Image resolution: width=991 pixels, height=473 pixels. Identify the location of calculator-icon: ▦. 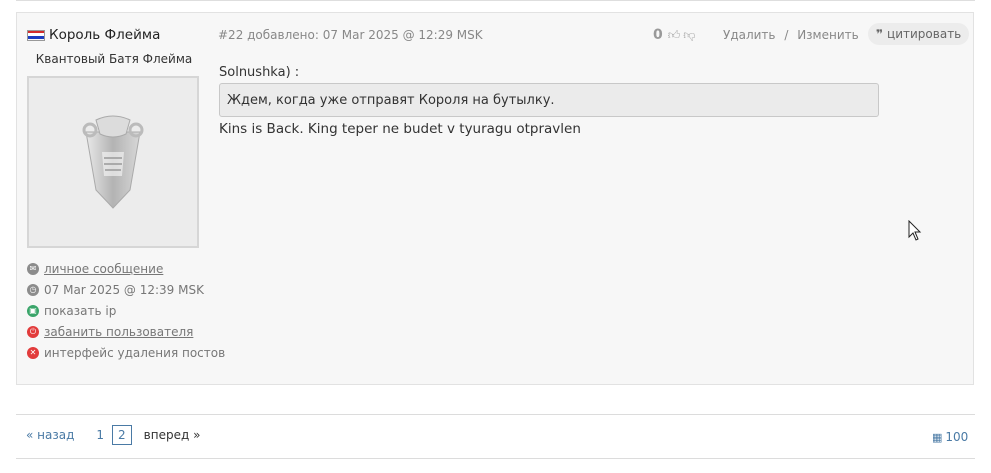
(937, 437).